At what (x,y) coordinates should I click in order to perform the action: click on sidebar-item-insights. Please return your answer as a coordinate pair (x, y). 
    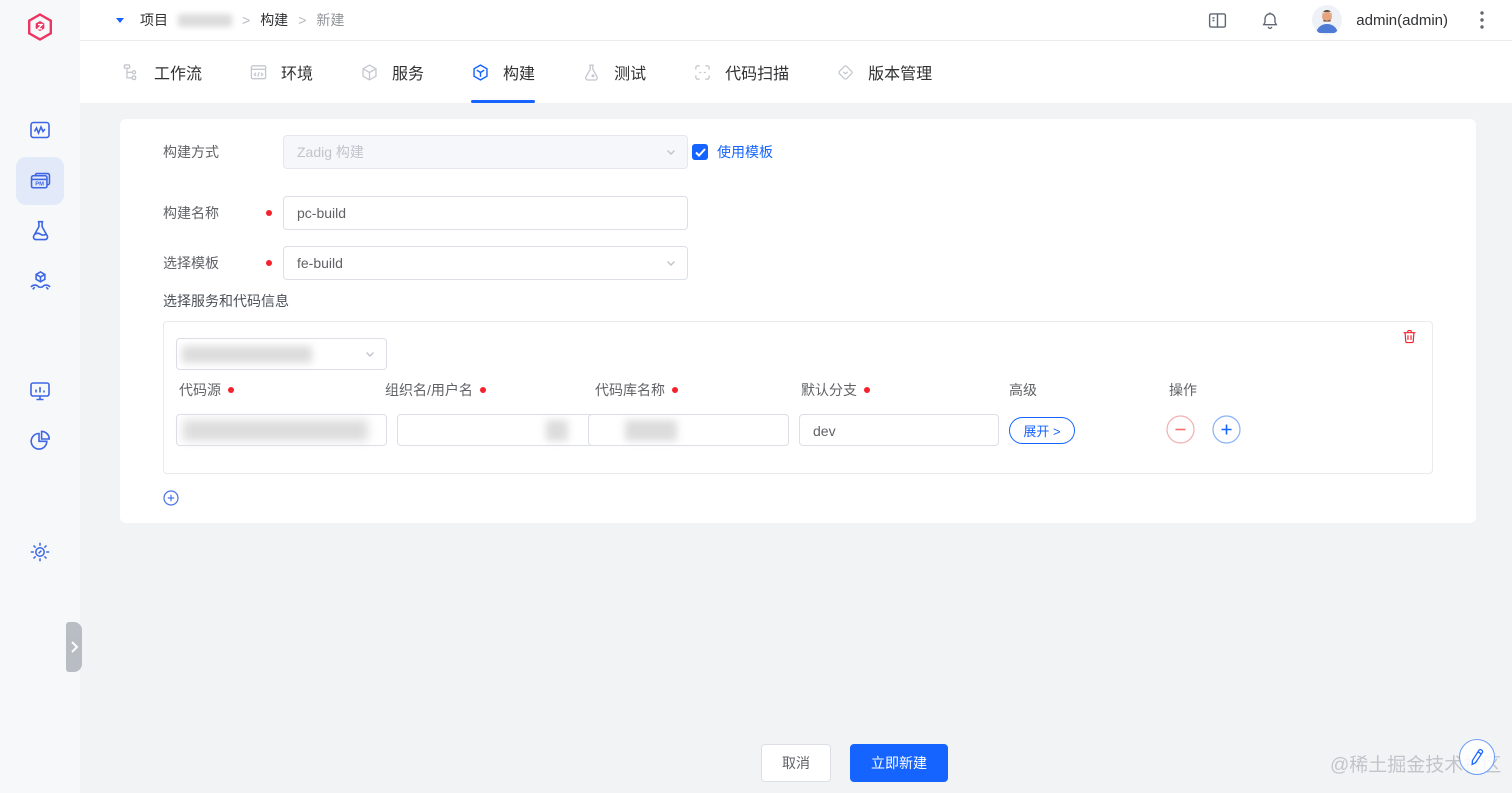
    Looking at the image, I should click on (40, 391).